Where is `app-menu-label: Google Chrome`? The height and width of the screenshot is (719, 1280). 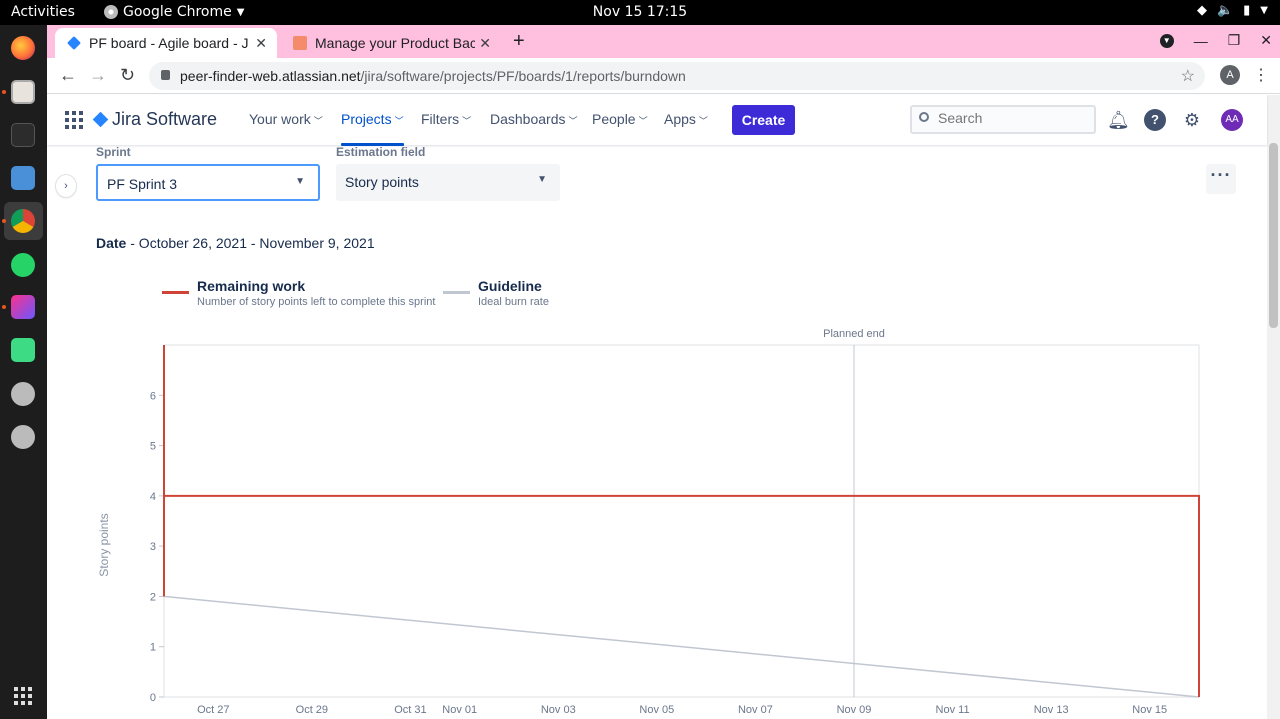
app-menu-label: Google Chrome is located at coordinates (177, 12).